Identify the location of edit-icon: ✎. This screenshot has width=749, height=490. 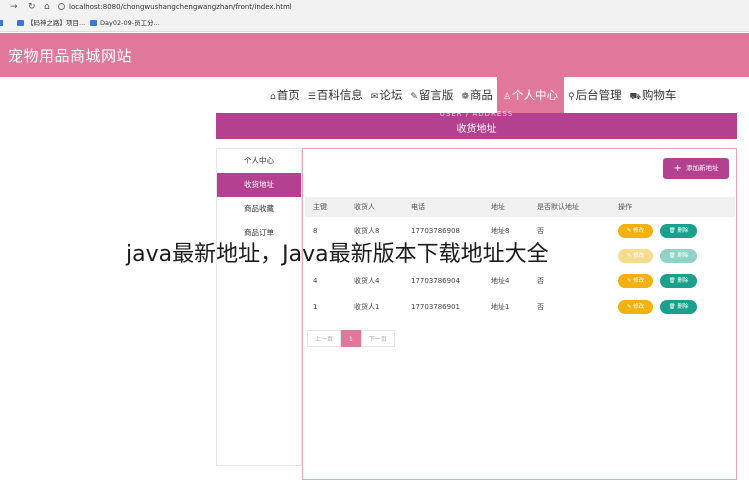
(414, 97).